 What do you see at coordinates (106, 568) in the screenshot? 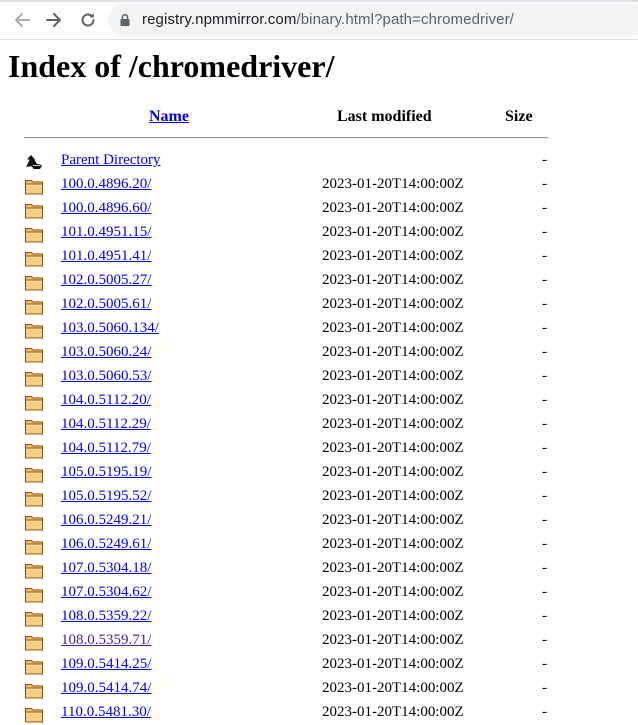
I see `directory-link: 107.0.5304.18/` at bounding box center [106, 568].